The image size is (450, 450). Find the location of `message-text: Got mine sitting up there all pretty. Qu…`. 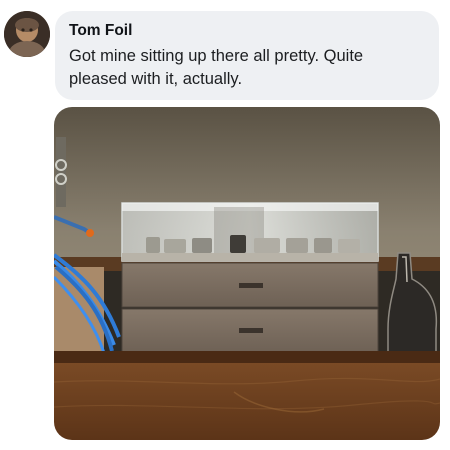

message-text: Got mine sitting up there all pretty. Qu… is located at coordinates (216, 67).